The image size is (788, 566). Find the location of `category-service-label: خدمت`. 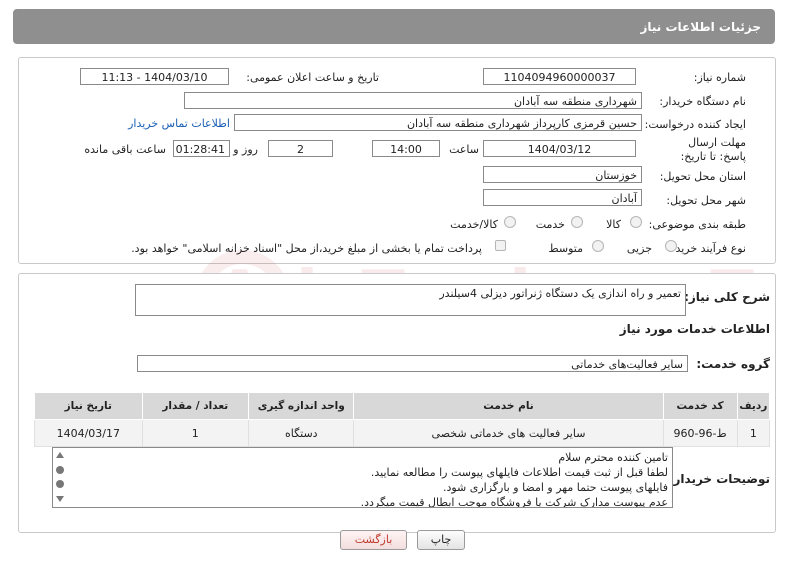

category-service-label: خدمت is located at coordinates (550, 224).